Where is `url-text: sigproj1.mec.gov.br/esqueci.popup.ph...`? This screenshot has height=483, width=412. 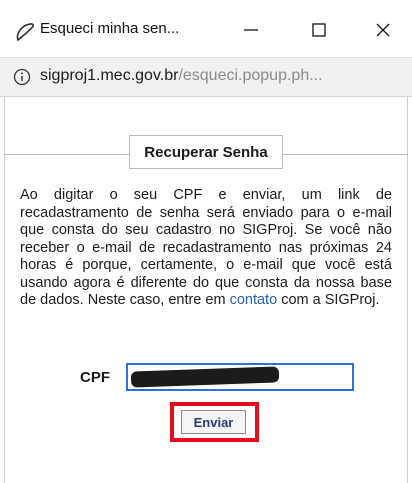
url-text: sigproj1.mec.gov.br/esqueci.popup.ph... is located at coordinates (181, 76).